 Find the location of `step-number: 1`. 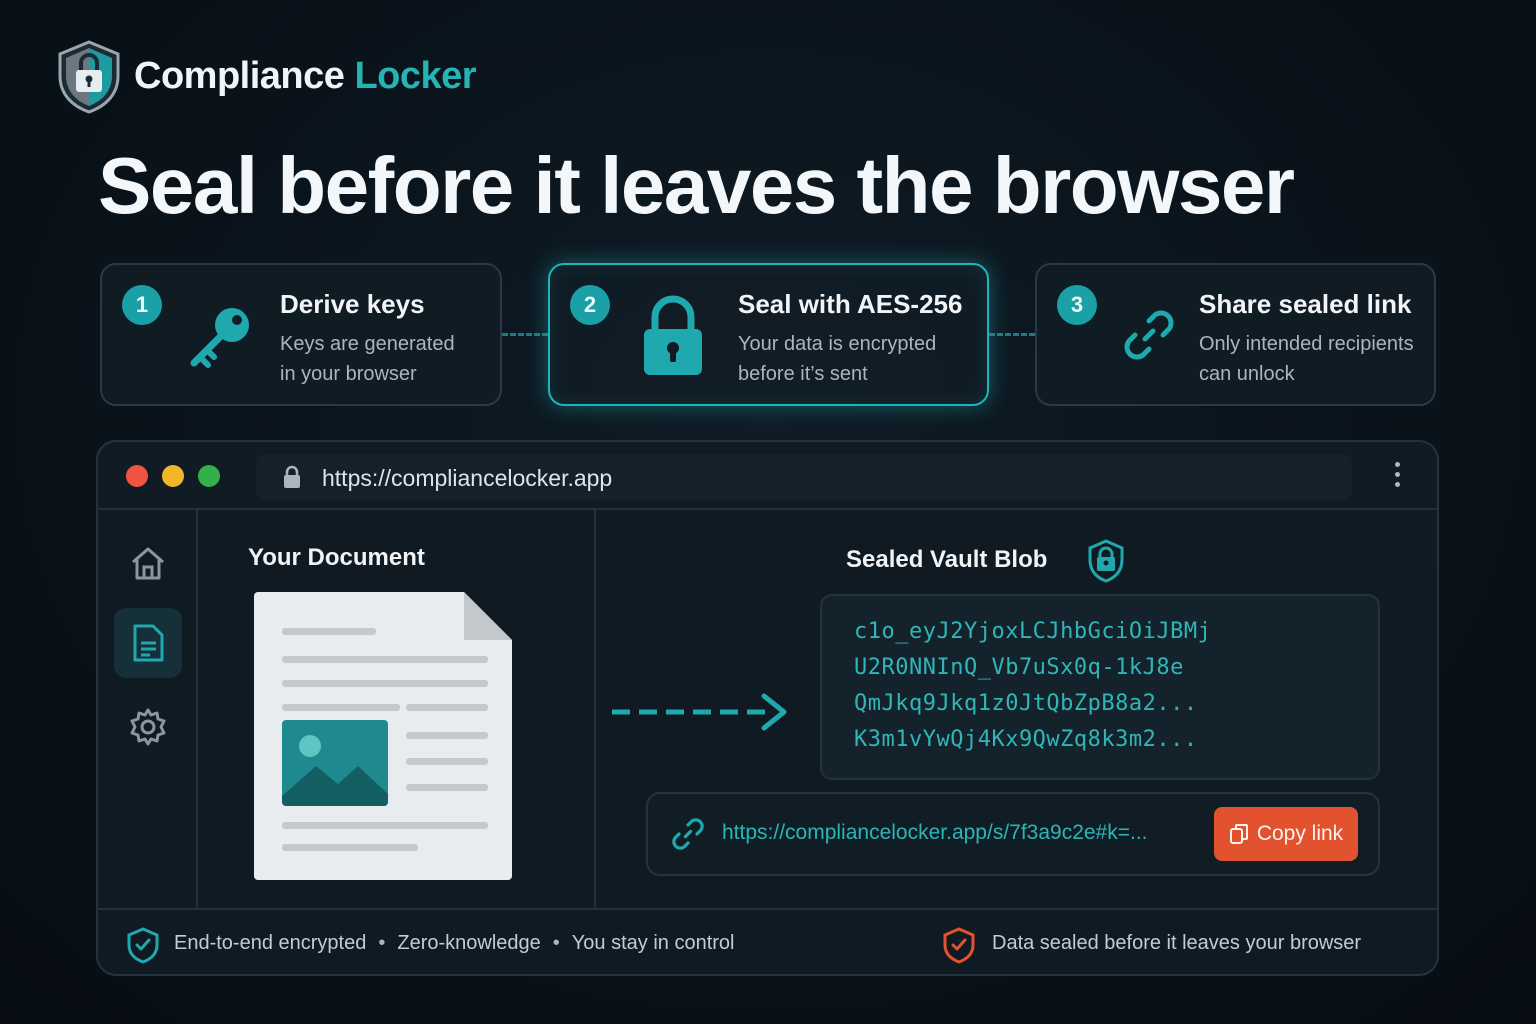

step-number: 1 is located at coordinates (142, 305).